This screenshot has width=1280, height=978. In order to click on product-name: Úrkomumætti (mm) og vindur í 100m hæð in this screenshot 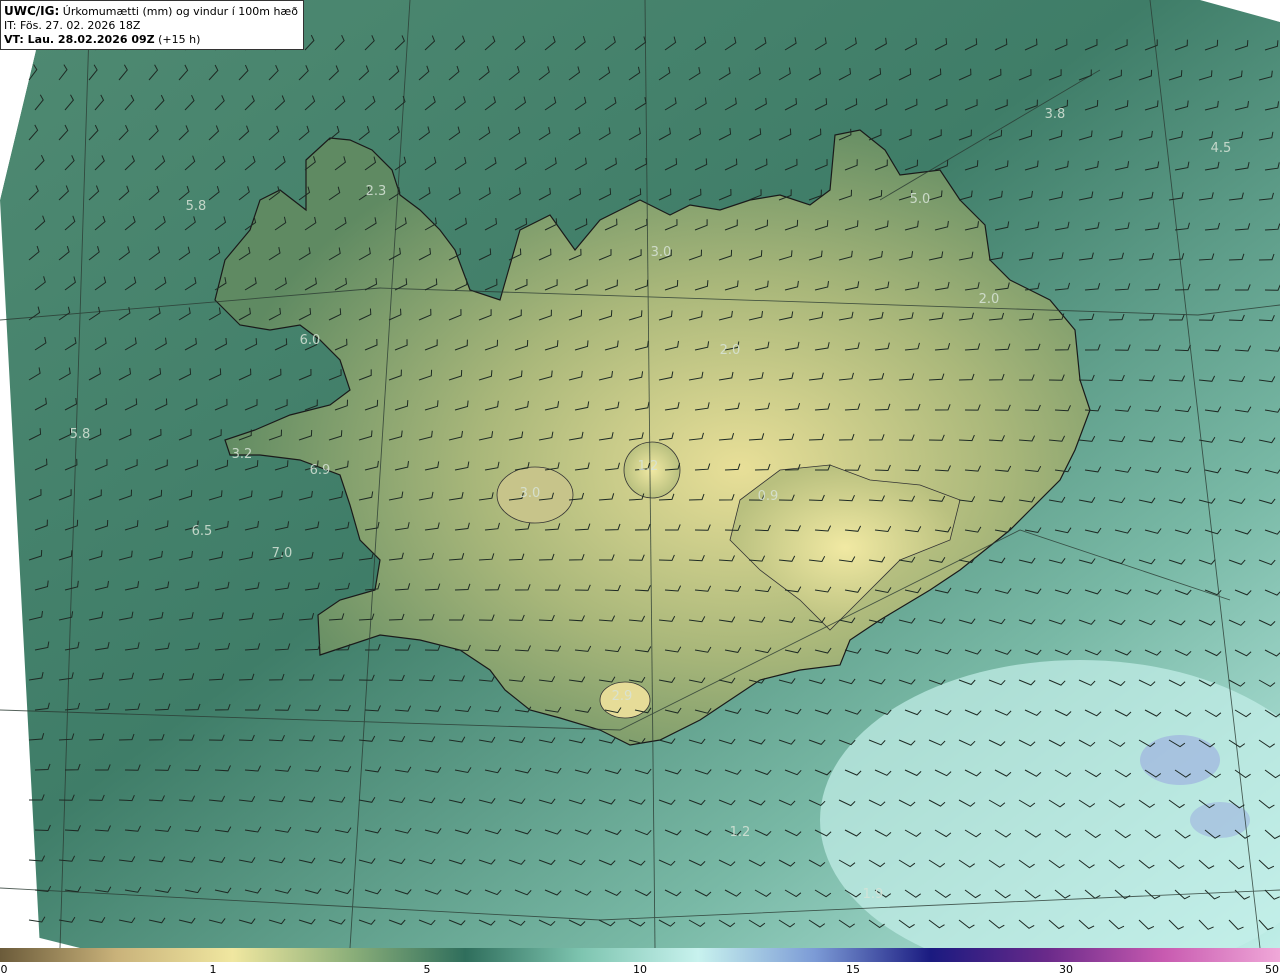, I will do `click(180, 11)`.